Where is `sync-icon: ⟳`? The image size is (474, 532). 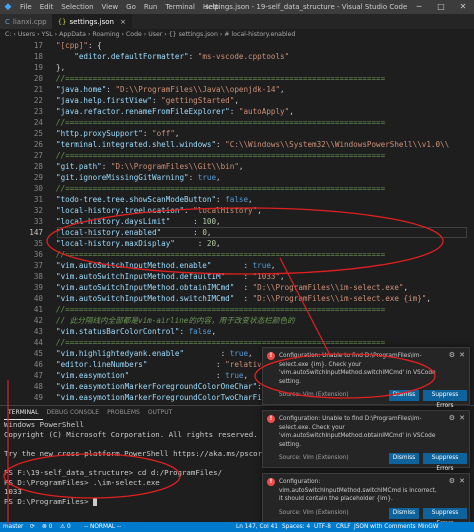
sync-icon: ⟳ is located at coordinates (32, 527).